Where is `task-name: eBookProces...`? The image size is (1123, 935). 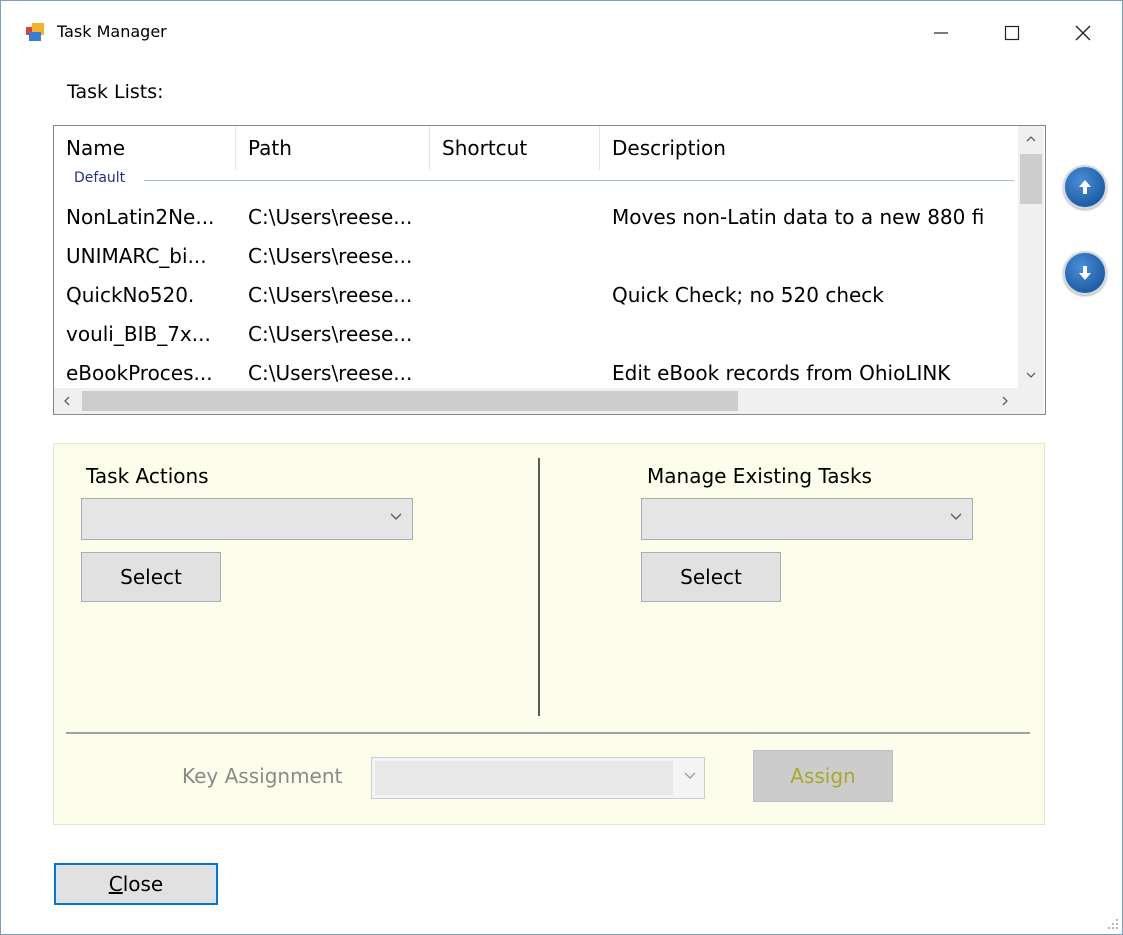 task-name: eBookProces... is located at coordinates (139, 373).